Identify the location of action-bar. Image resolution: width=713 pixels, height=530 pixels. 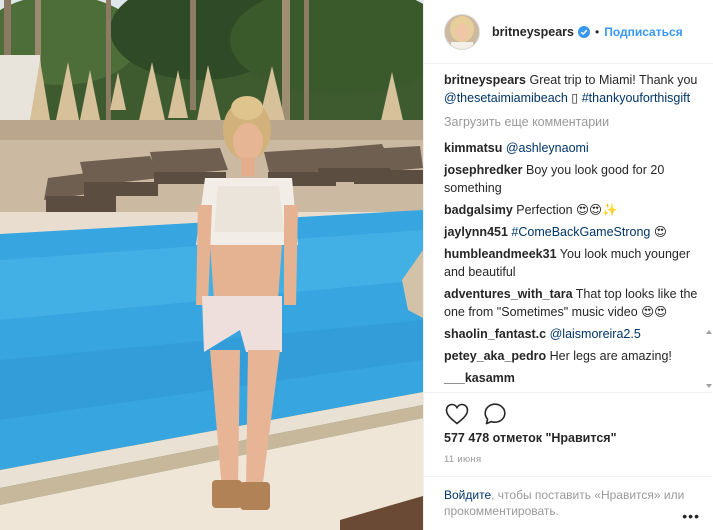
(568, 409).